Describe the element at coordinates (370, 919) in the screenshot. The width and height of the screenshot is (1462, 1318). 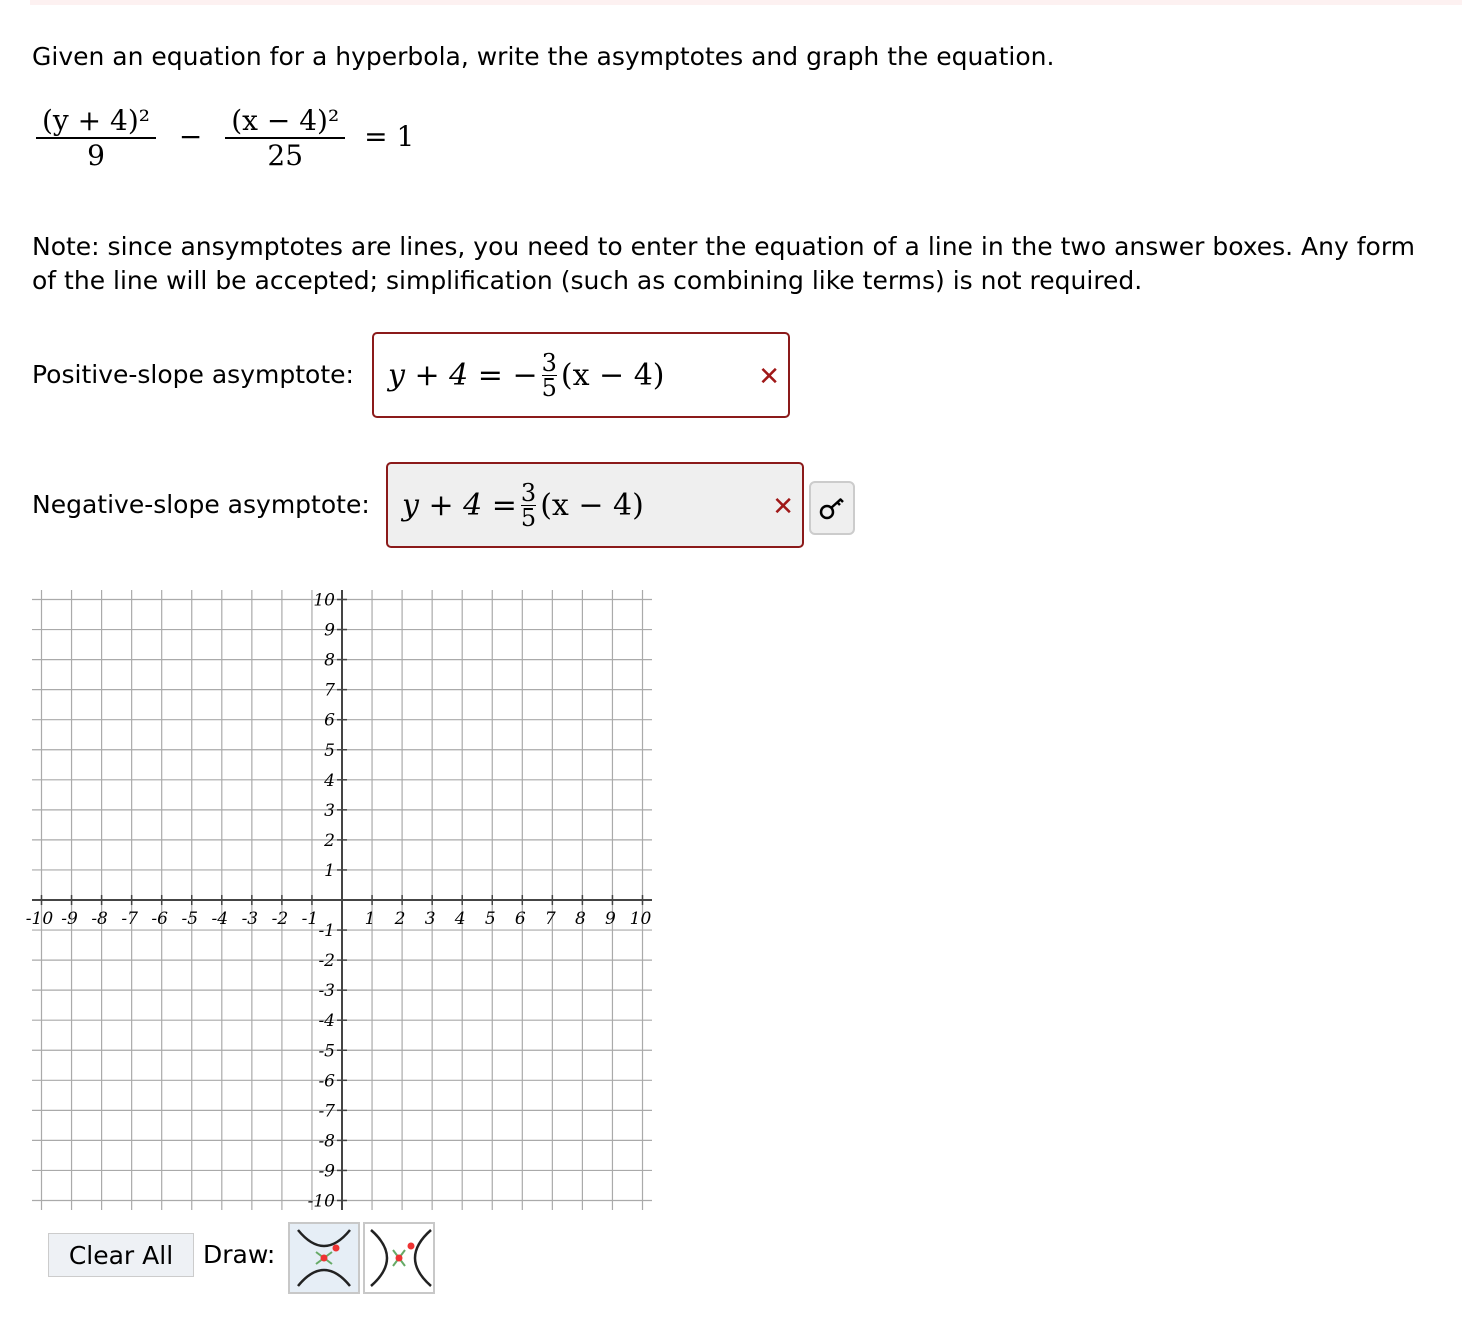
I see `x-tick-label: 1` at that location.